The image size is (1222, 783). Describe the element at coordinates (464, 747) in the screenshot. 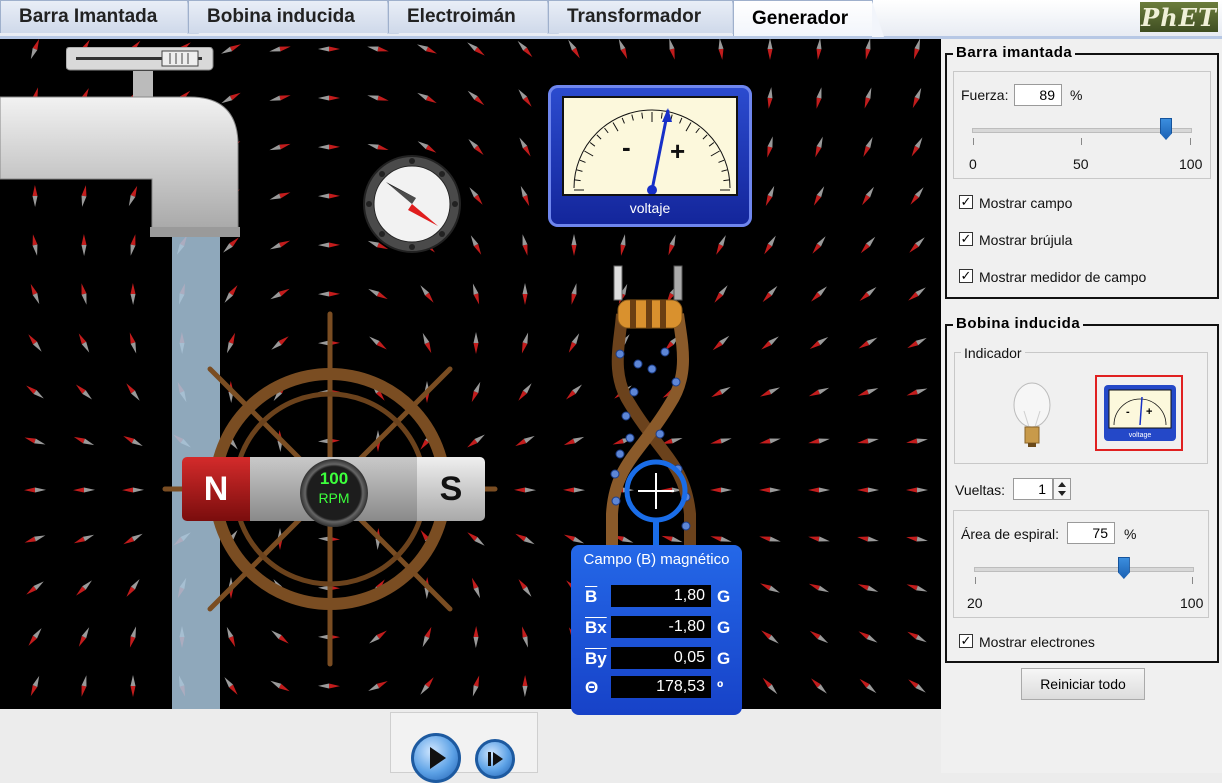

I see `clock-controls` at that location.